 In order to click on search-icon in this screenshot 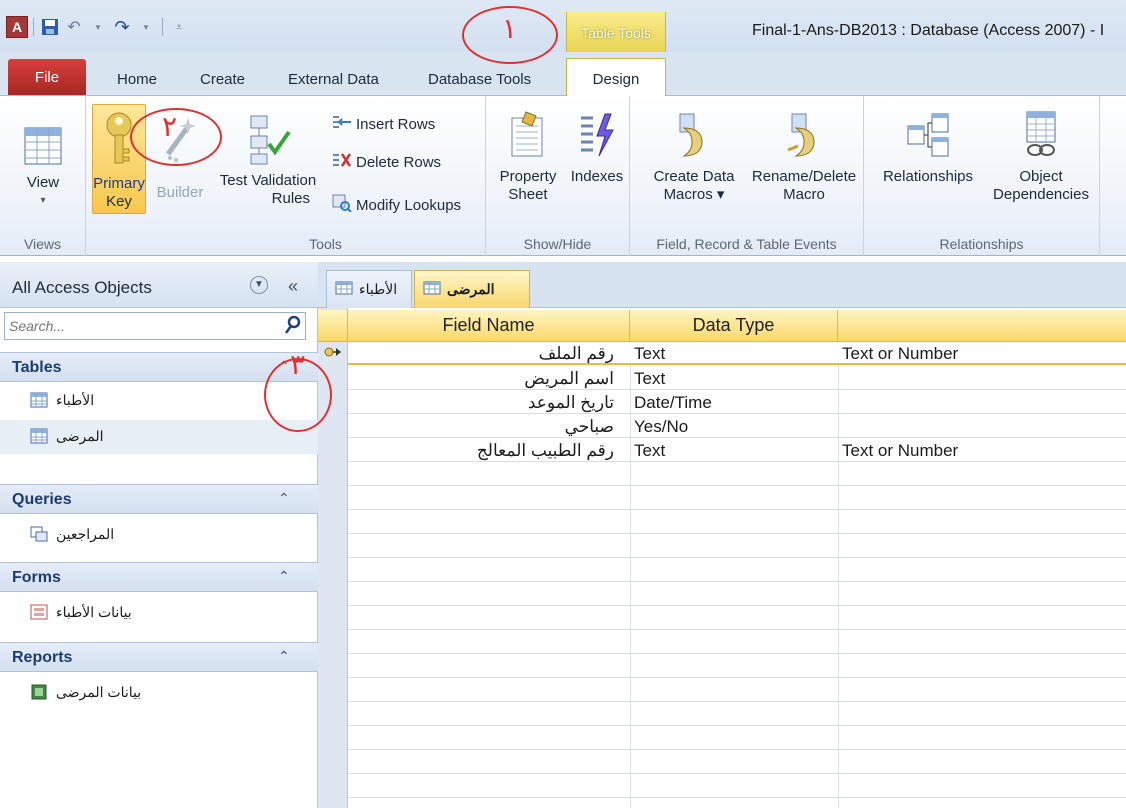, I will do `click(292, 324)`.